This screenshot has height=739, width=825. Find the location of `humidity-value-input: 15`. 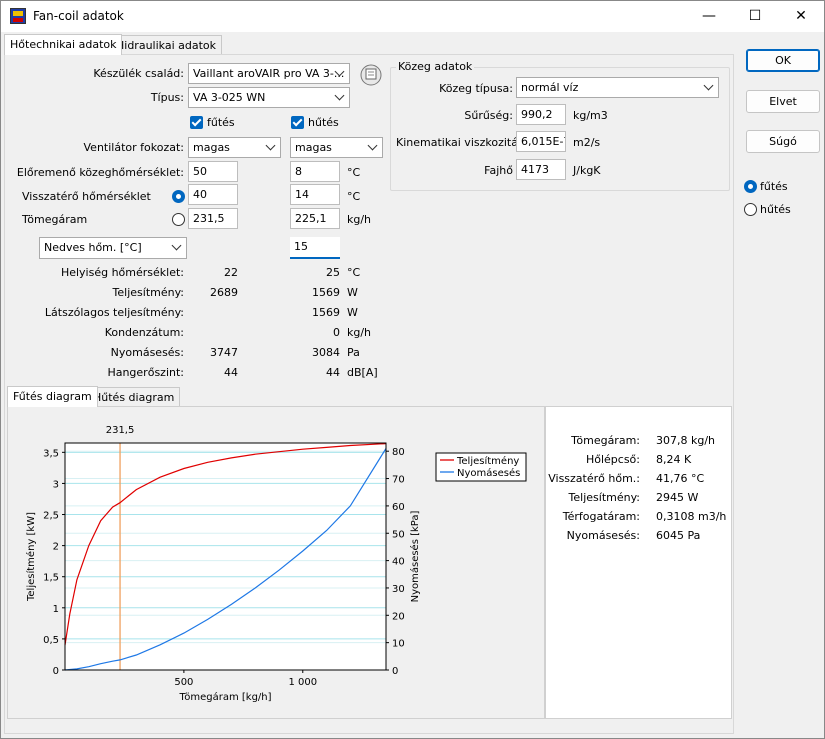

humidity-value-input: 15 is located at coordinates (315, 248).